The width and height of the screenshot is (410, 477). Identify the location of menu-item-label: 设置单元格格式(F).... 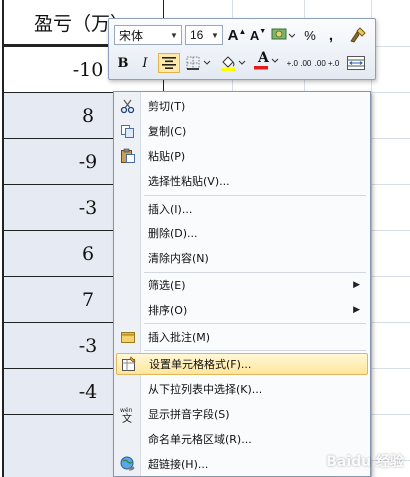
(200, 364).